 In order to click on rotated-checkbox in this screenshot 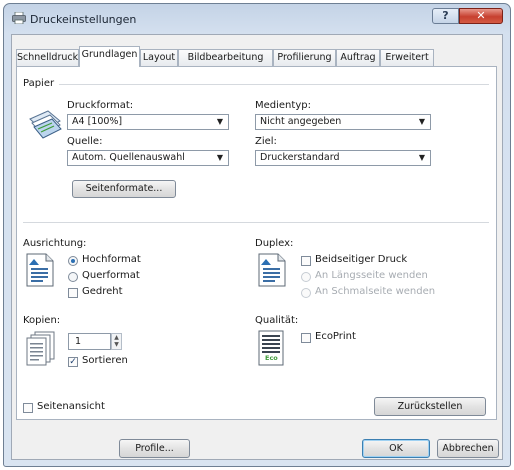, I will do `click(73, 293)`.